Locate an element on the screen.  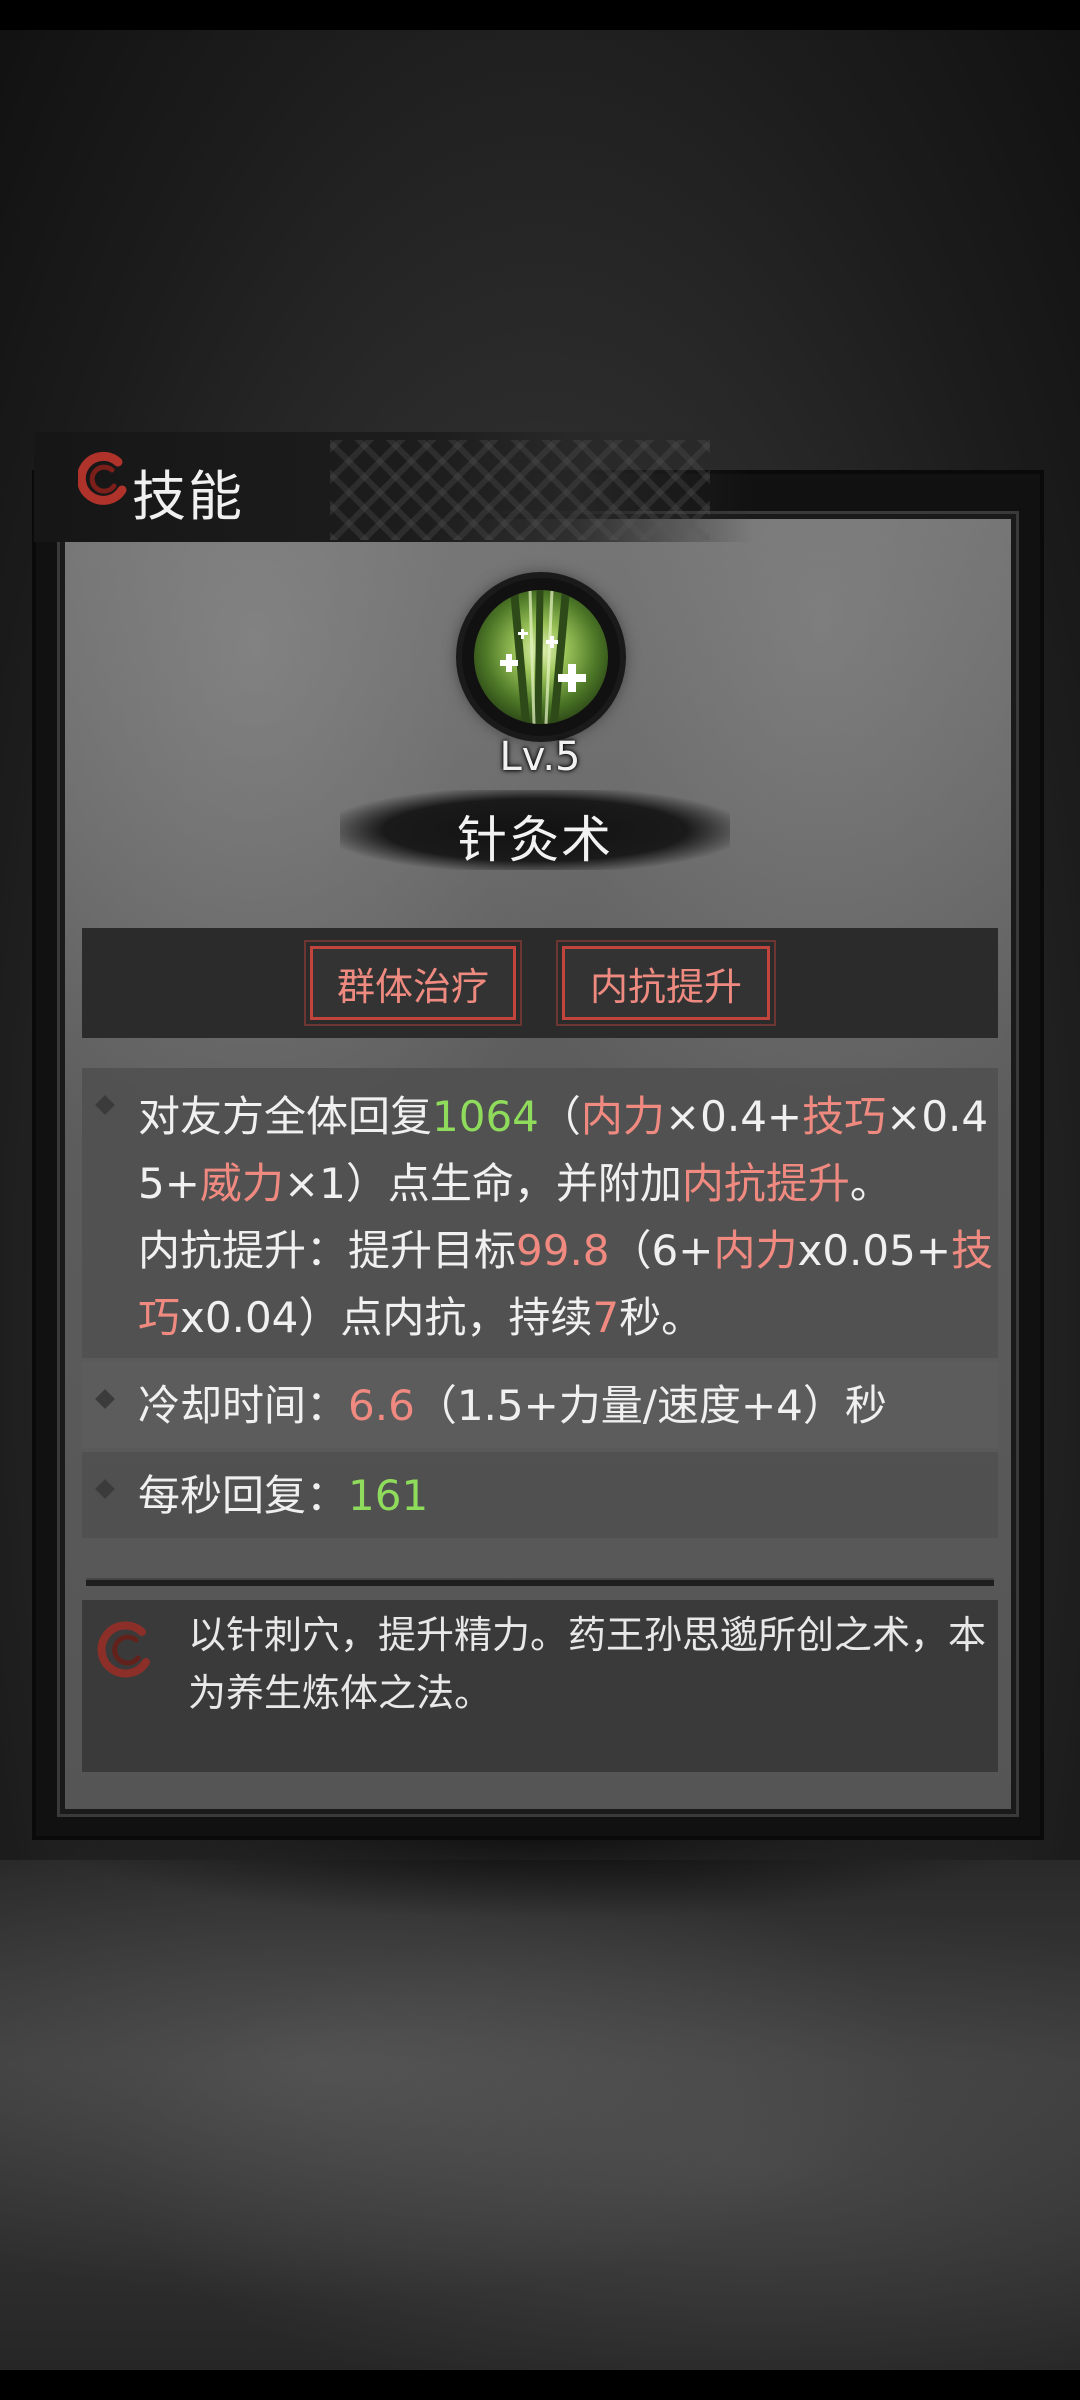
skill-level: Lv.5 is located at coordinates (540, 757).